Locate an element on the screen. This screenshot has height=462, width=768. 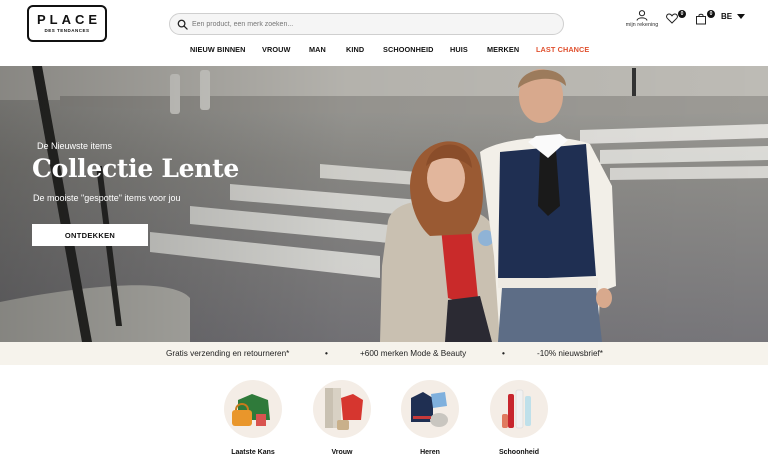
site-header: PLACE DES TENDANCES mijn rekening 0 0 BE is located at coordinates (384, 33).